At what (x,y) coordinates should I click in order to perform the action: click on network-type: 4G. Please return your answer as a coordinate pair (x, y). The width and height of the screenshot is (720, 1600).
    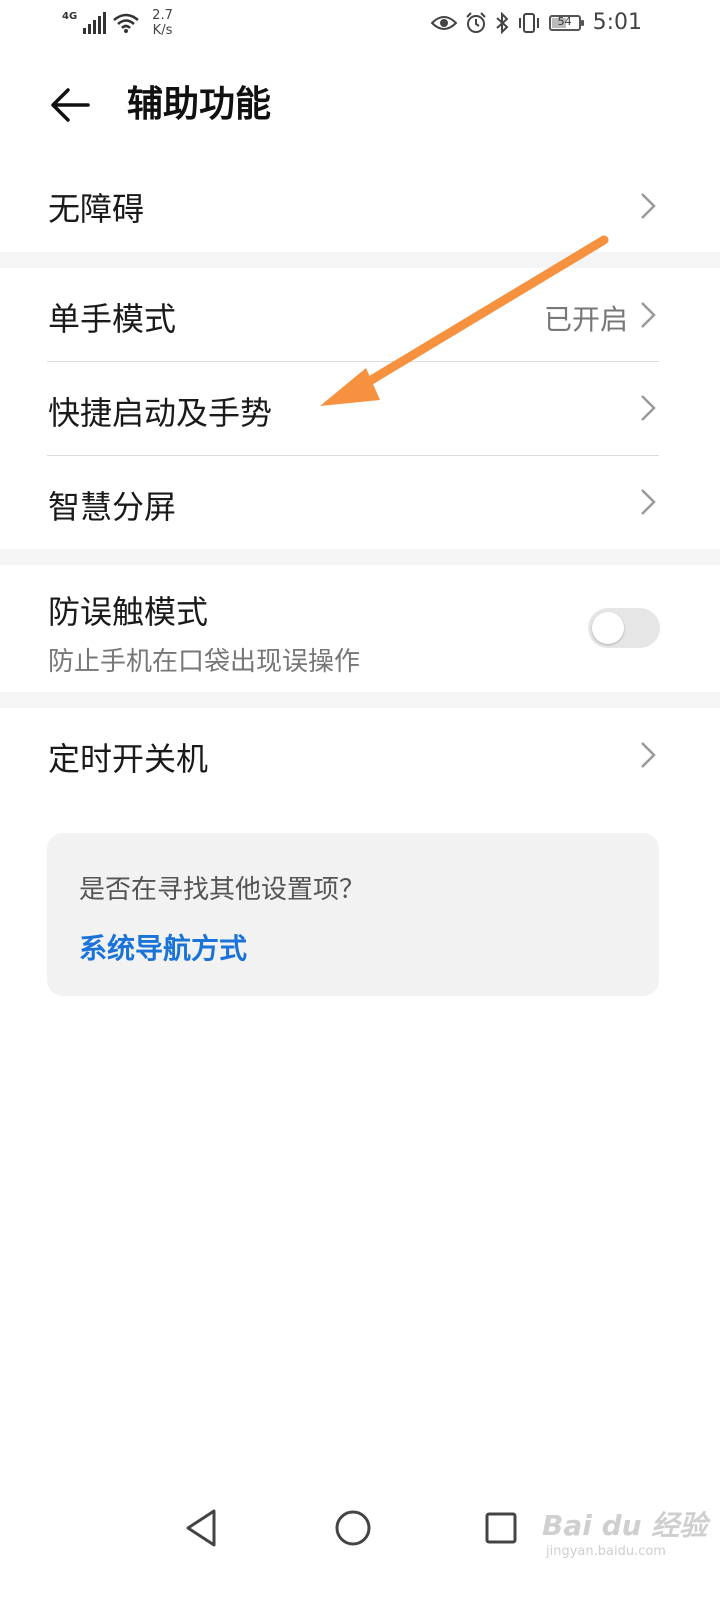
    Looking at the image, I should click on (70, 16).